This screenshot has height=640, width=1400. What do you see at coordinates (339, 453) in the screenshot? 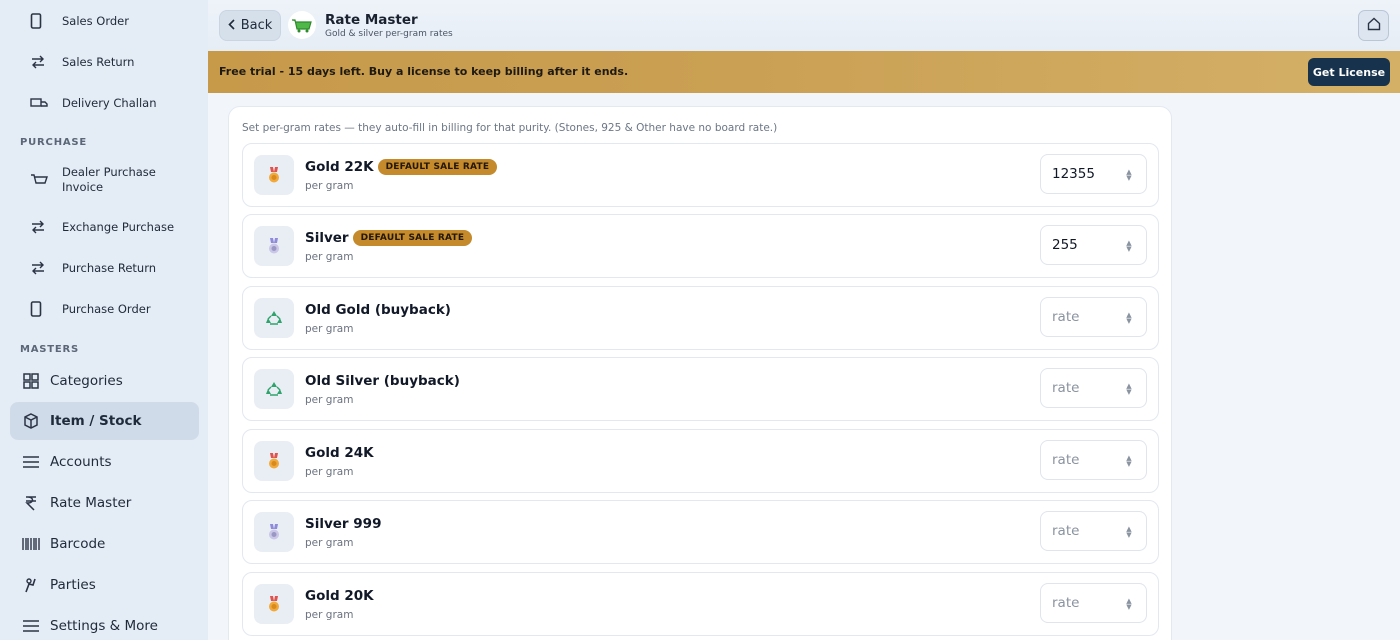
I see `rate-name: Gold 24K` at bounding box center [339, 453].